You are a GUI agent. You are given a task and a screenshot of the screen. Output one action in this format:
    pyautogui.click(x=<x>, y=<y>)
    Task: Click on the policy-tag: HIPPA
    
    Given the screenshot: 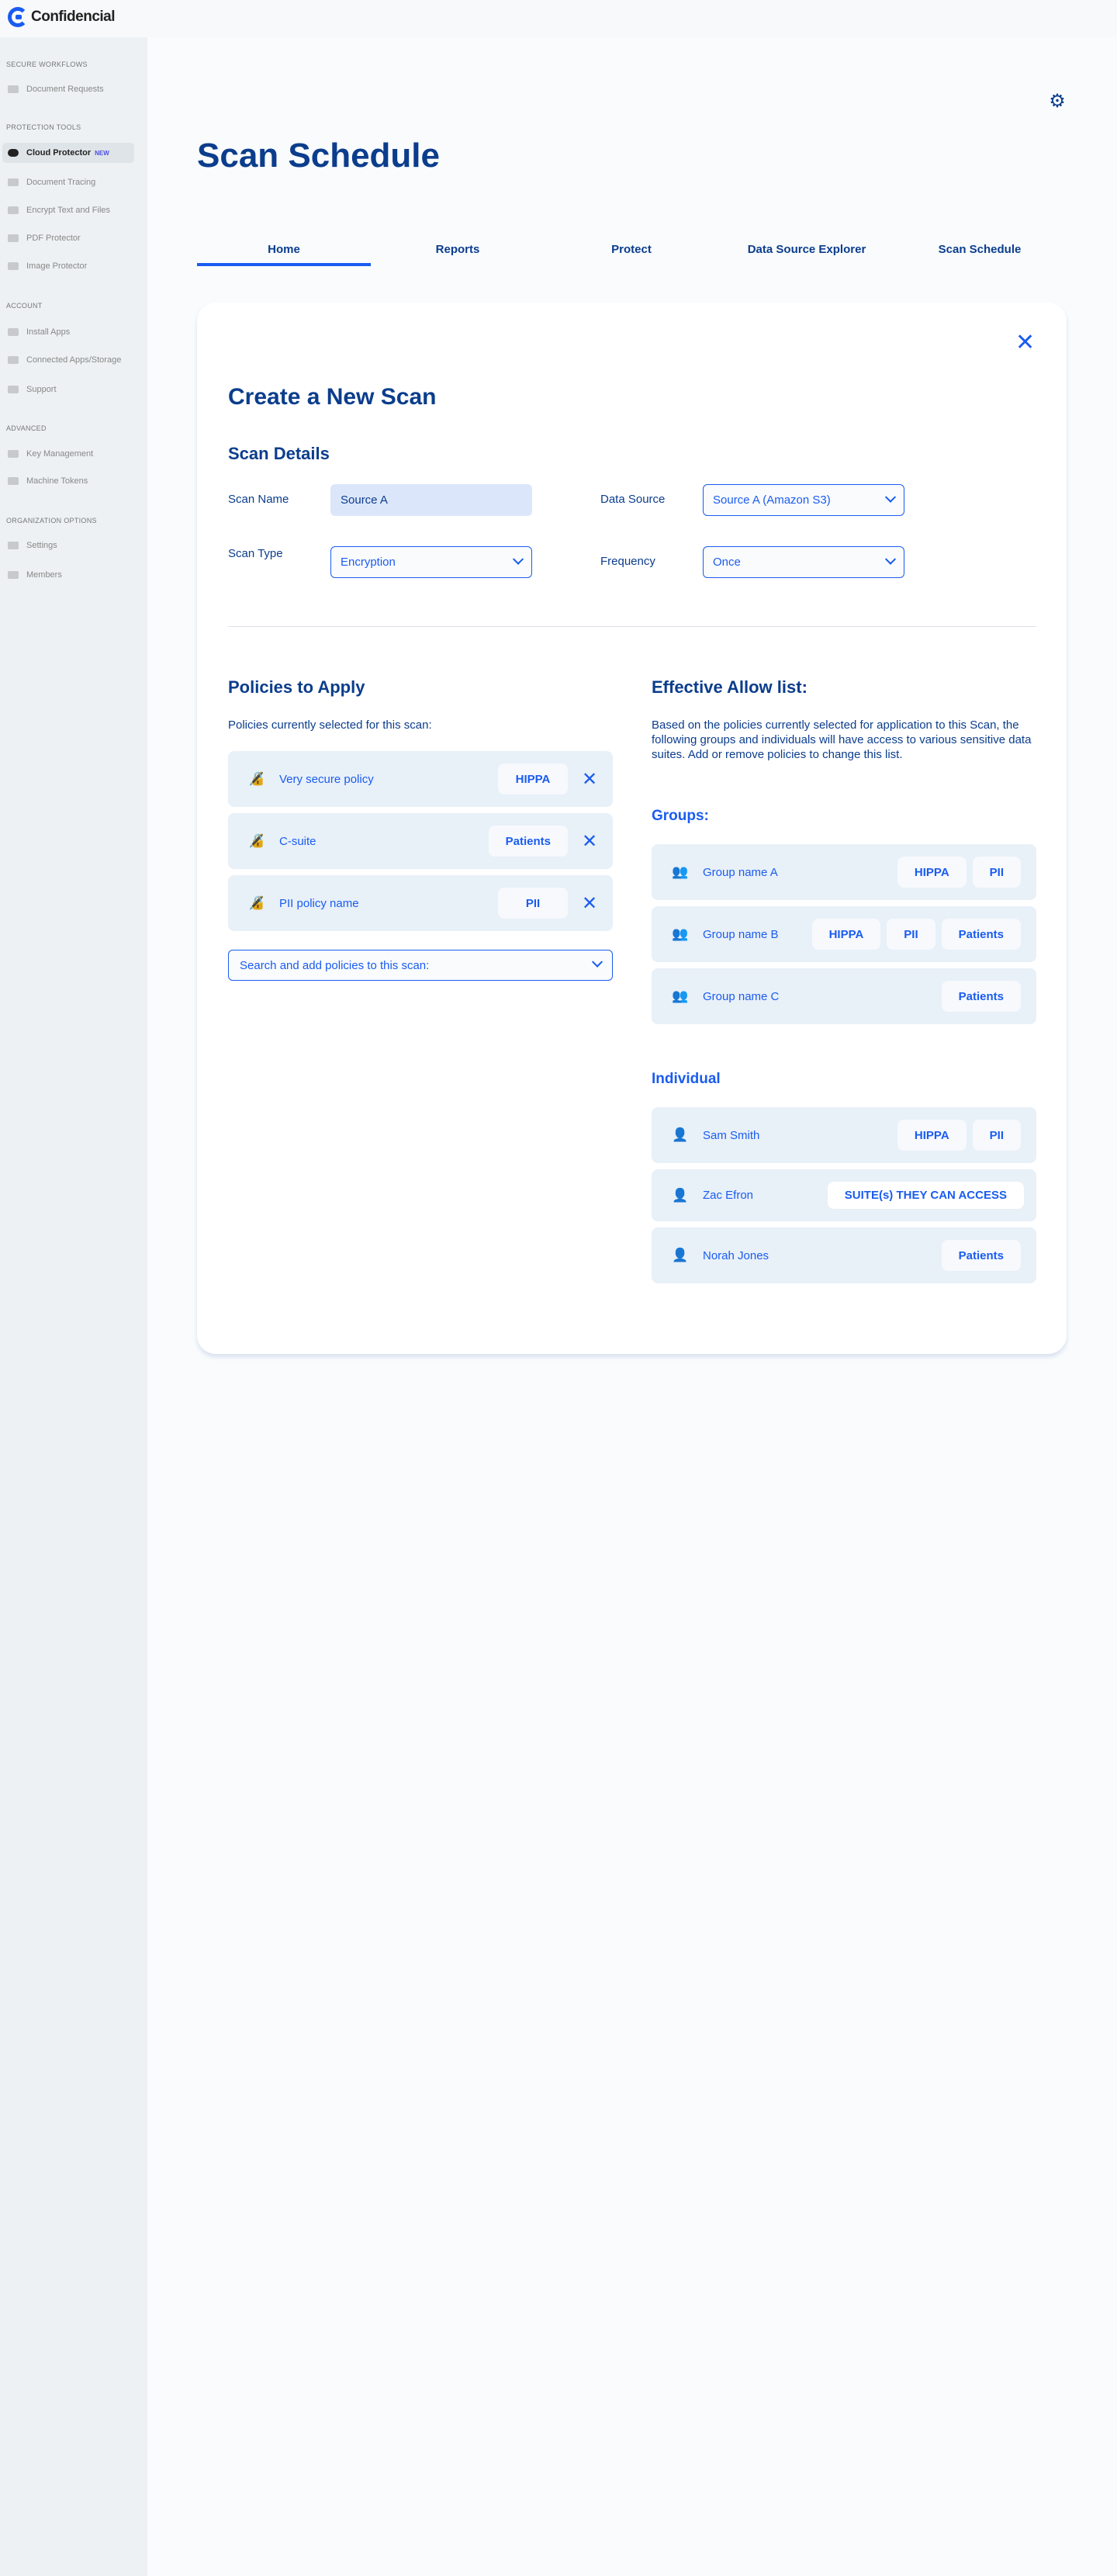 What is the action you would take?
    pyautogui.click(x=533, y=779)
    